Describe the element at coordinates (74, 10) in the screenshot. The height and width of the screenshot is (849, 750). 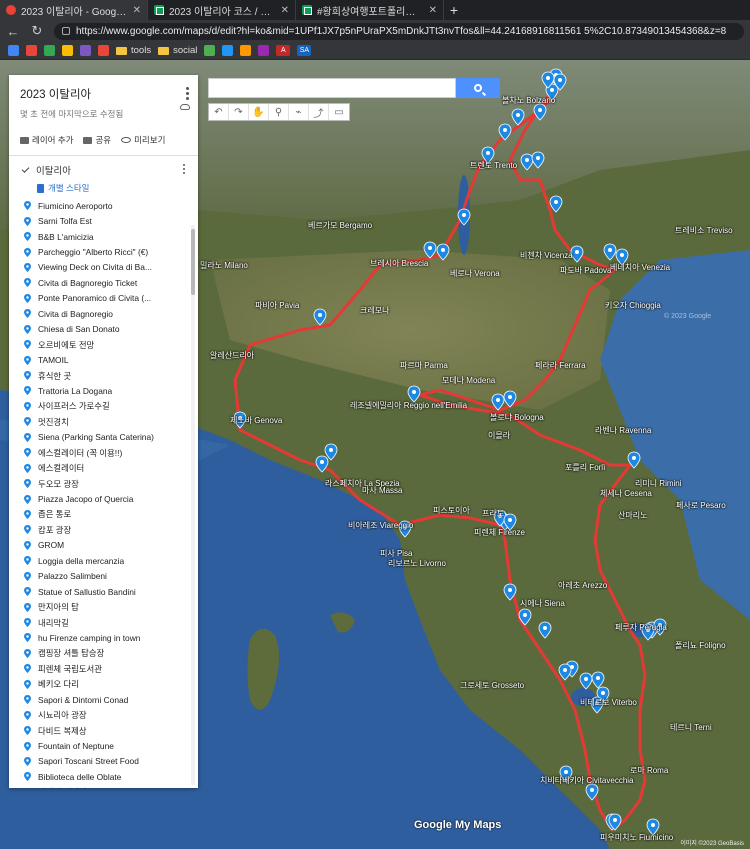
I see `tab-maps: 2023 이탈리아 - Google 내 지도 ✕` at that location.